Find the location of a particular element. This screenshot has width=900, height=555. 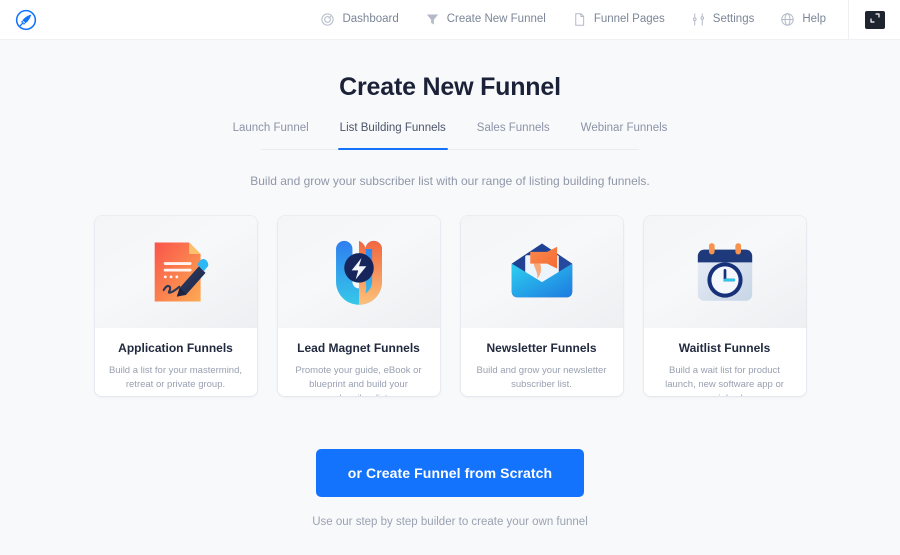

fullscreen-expand-icon is located at coordinates (875, 20).